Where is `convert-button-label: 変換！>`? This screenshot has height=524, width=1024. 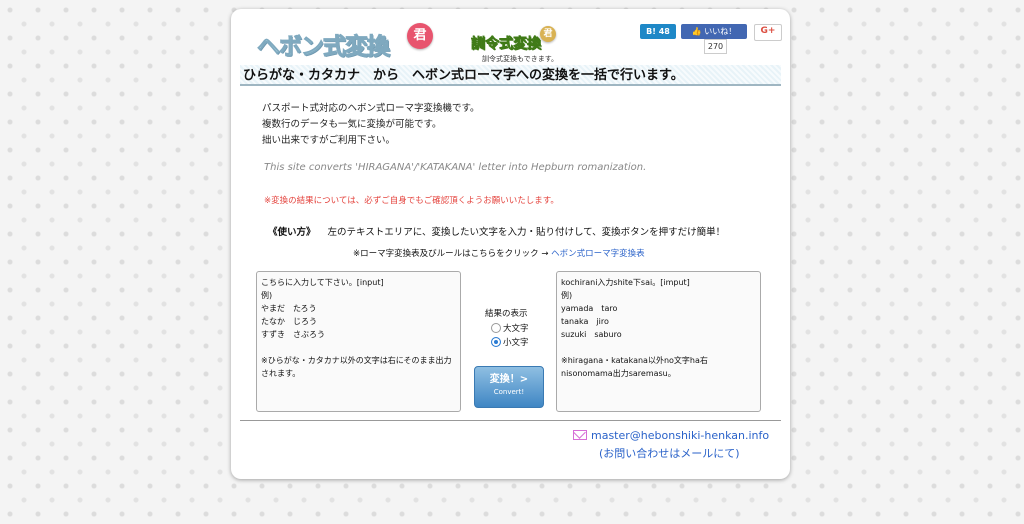 convert-button-label: 変換！> is located at coordinates (509, 379).